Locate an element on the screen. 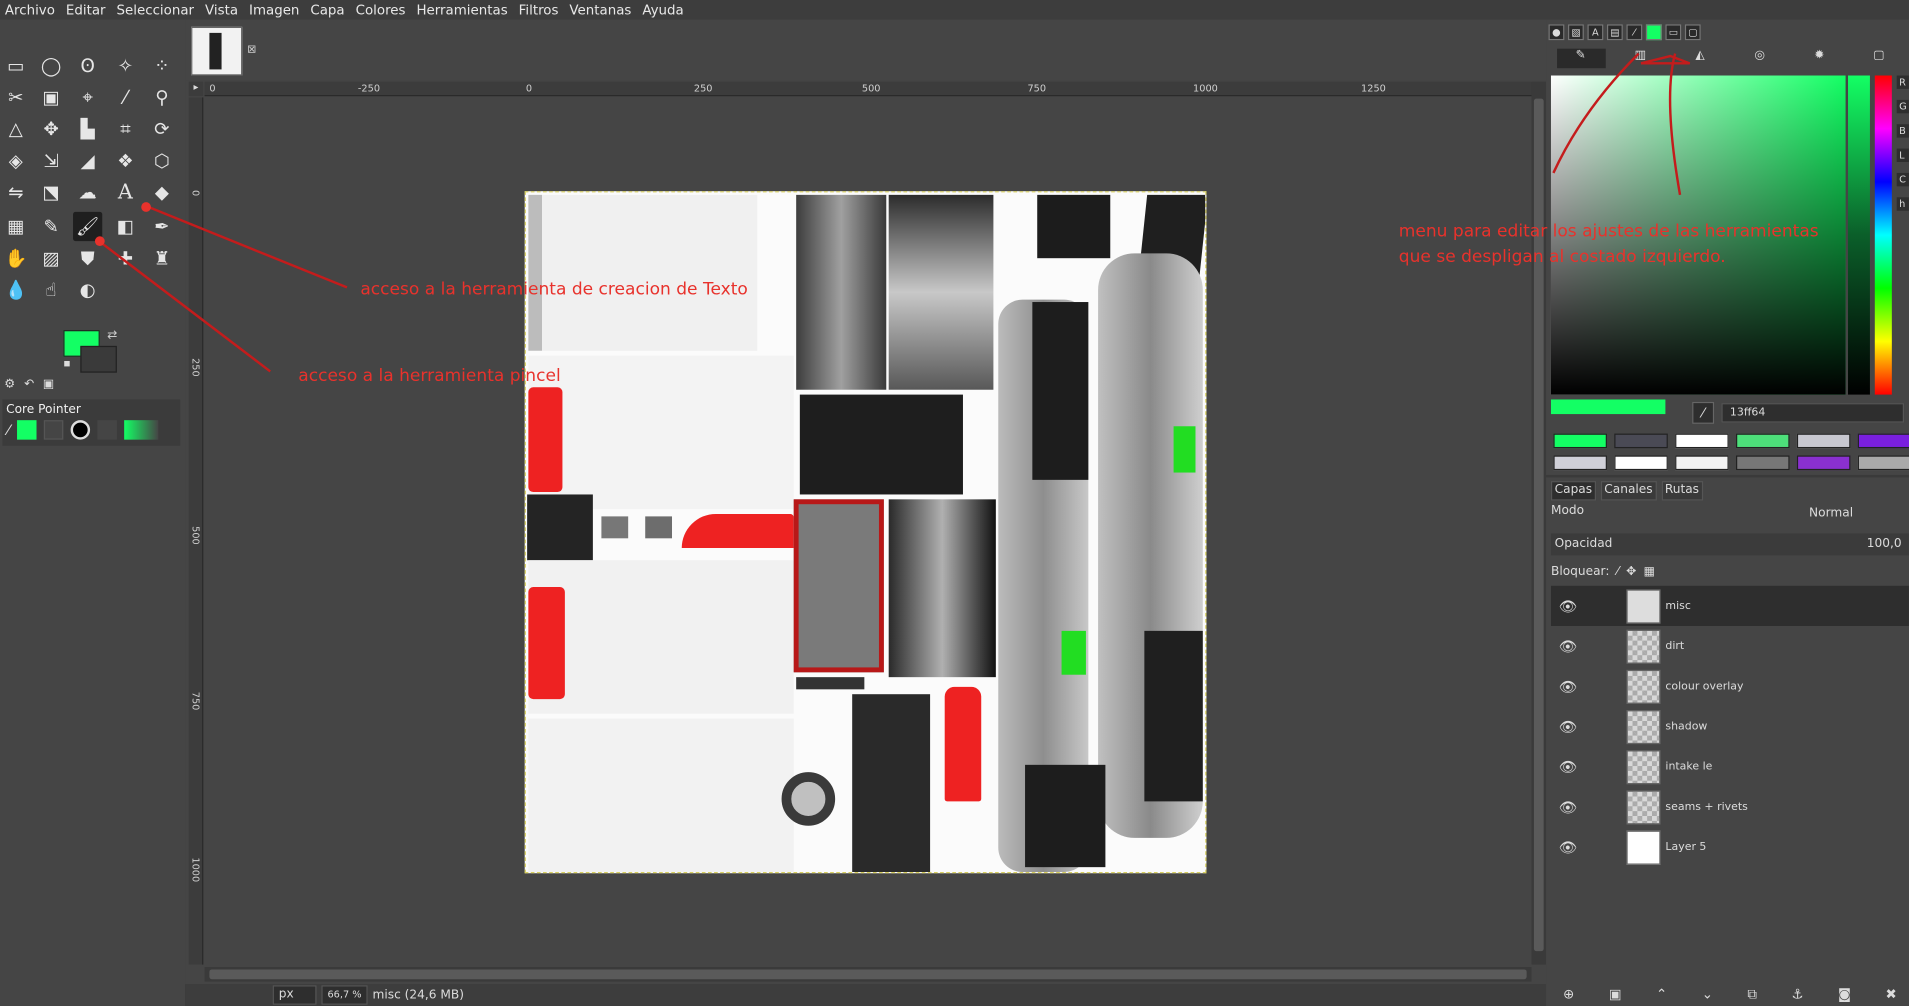 The width and height of the screenshot is (1909, 1006). smudge-icon: ☝ is located at coordinates (51, 289).